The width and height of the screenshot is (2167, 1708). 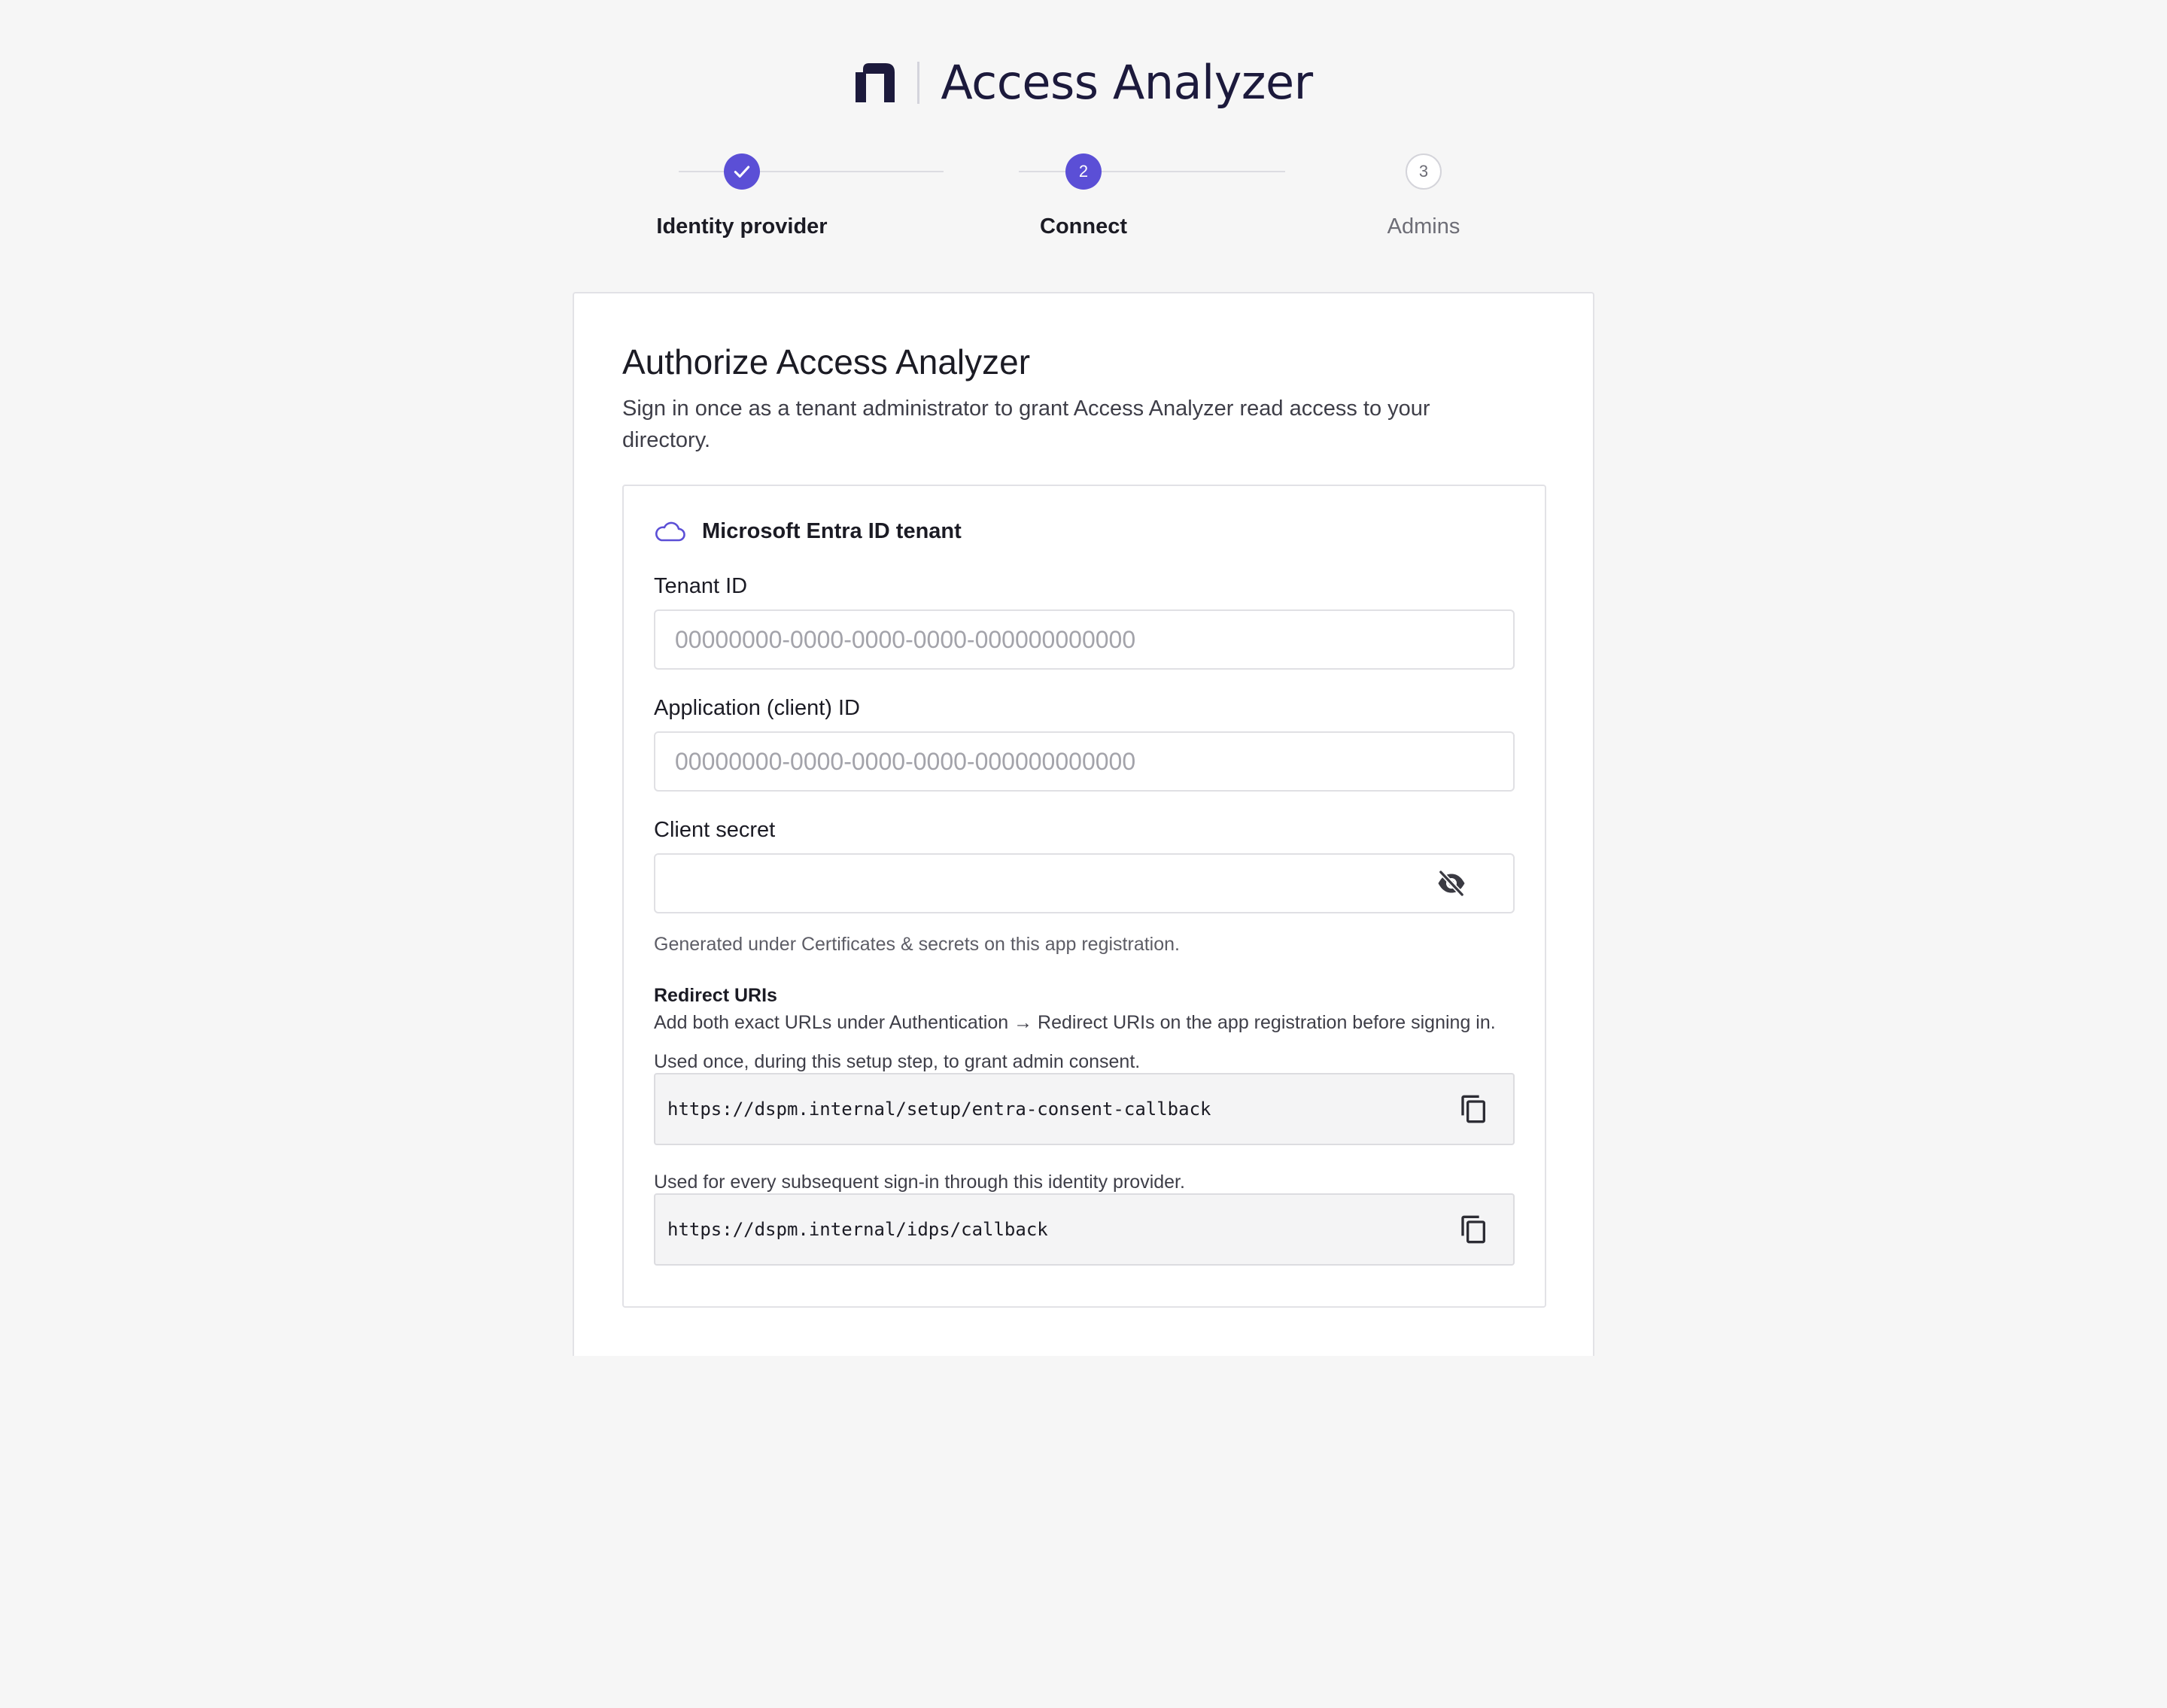 What do you see at coordinates (857, 1229) in the screenshot?
I see `signin-callback-uri: https://dspm.internal/idps/callback` at bounding box center [857, 1229].